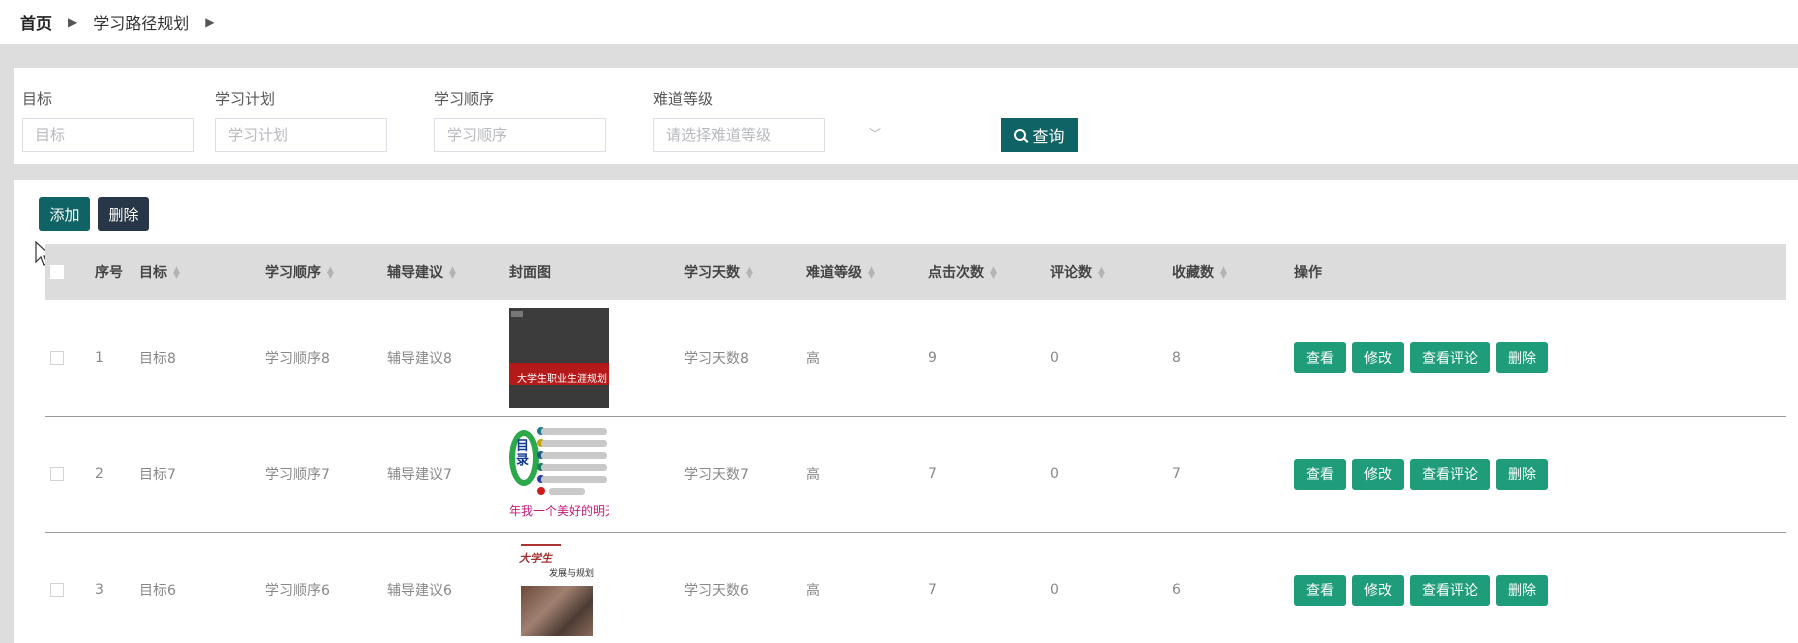  I want to click on difficulty-field: 难道等级 ﹀, so click(768, 120).